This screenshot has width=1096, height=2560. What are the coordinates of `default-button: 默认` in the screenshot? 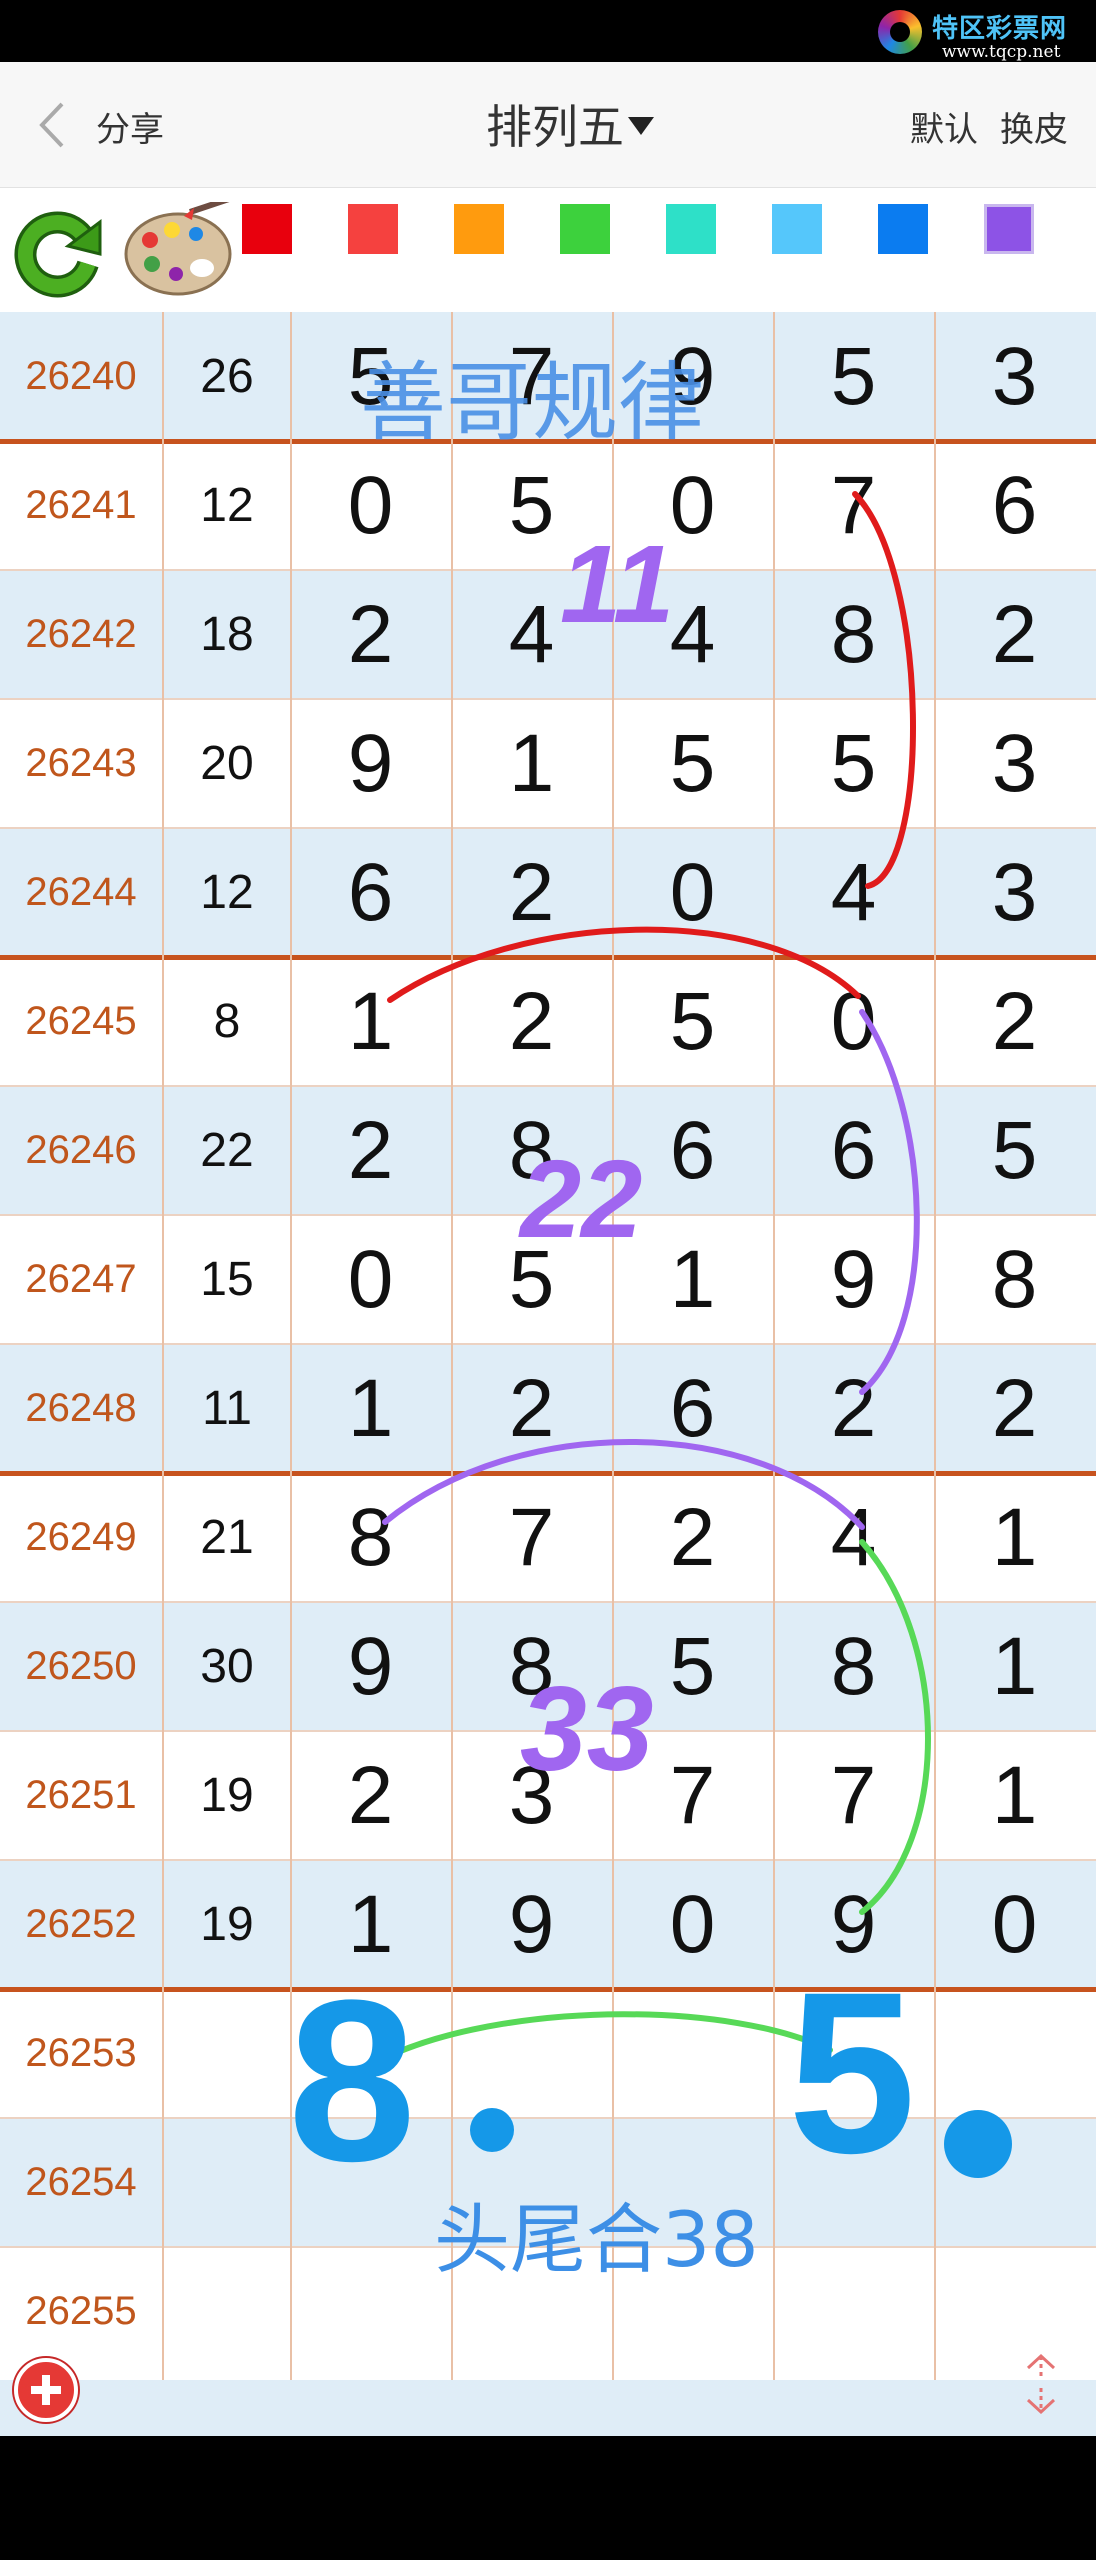 It's located at (944, 126).